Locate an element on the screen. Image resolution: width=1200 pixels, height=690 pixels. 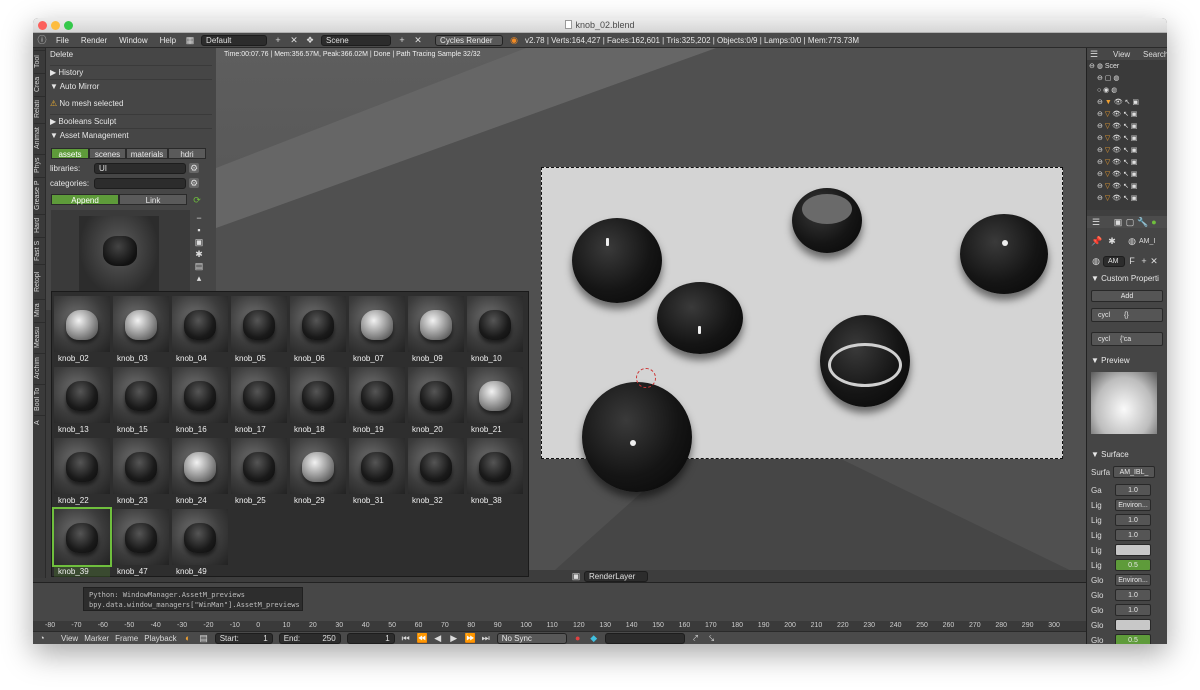
3d-cursor-icon is located at coordinates (646, 378).